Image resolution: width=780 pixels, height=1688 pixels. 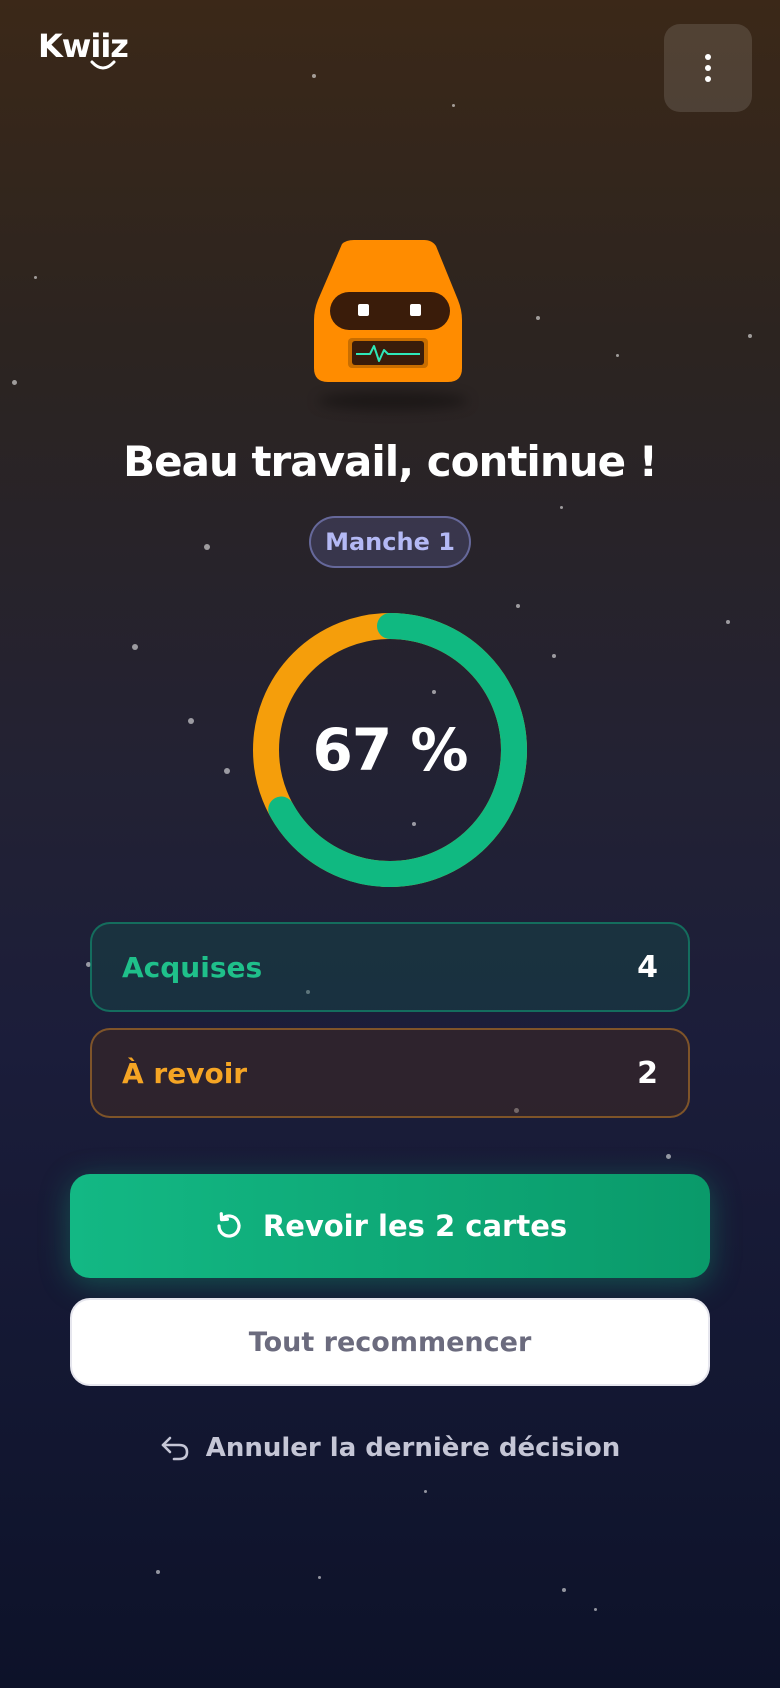 I want to click on review-cards-label: Revoir les 2 cartes, so click(x=415, y=1226).